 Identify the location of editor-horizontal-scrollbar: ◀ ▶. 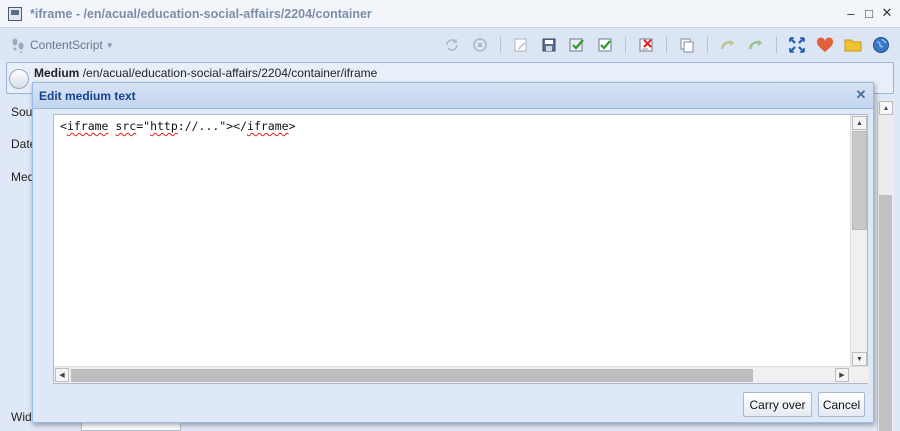
(461, 374).